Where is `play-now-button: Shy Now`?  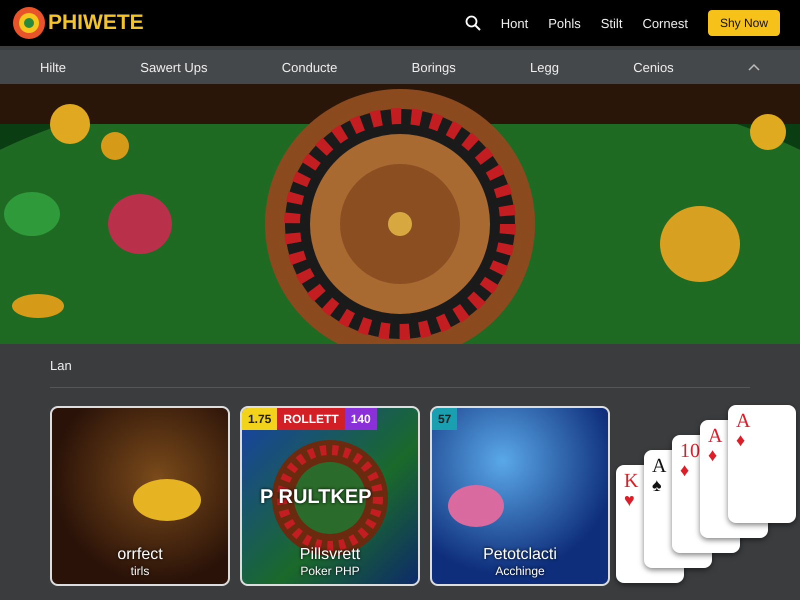 play-now-button: Shy Now is located at coordinates (744, 23).